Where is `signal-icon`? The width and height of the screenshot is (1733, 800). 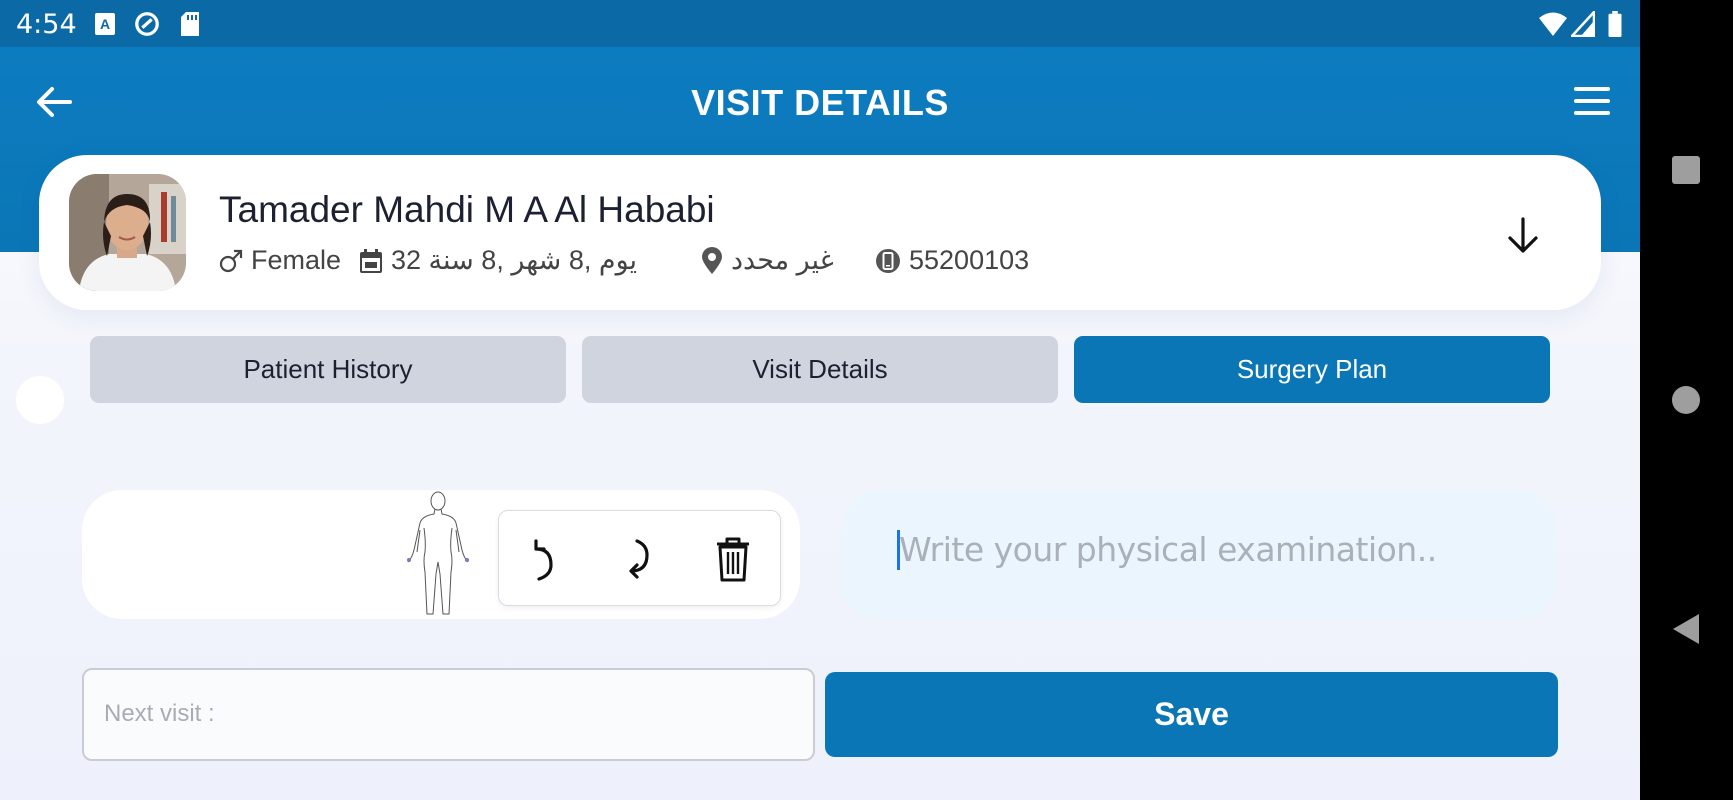 signal-icon is located at coordinates (1583, 24).